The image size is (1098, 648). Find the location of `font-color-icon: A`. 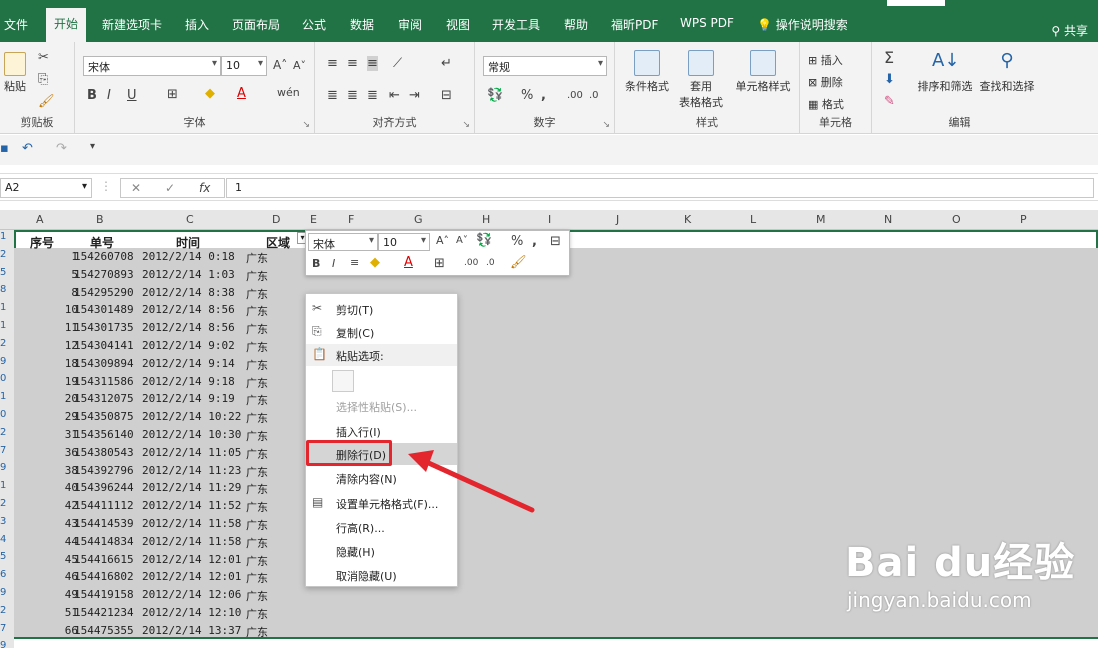

font-color-icon: A is located at coordinates (408, 262).